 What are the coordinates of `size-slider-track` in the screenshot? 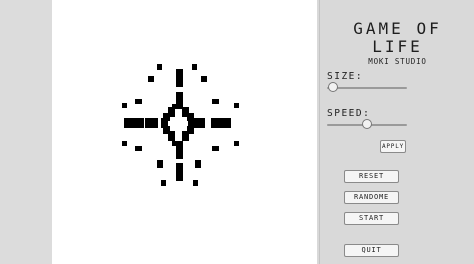 It's located at (367, 88).